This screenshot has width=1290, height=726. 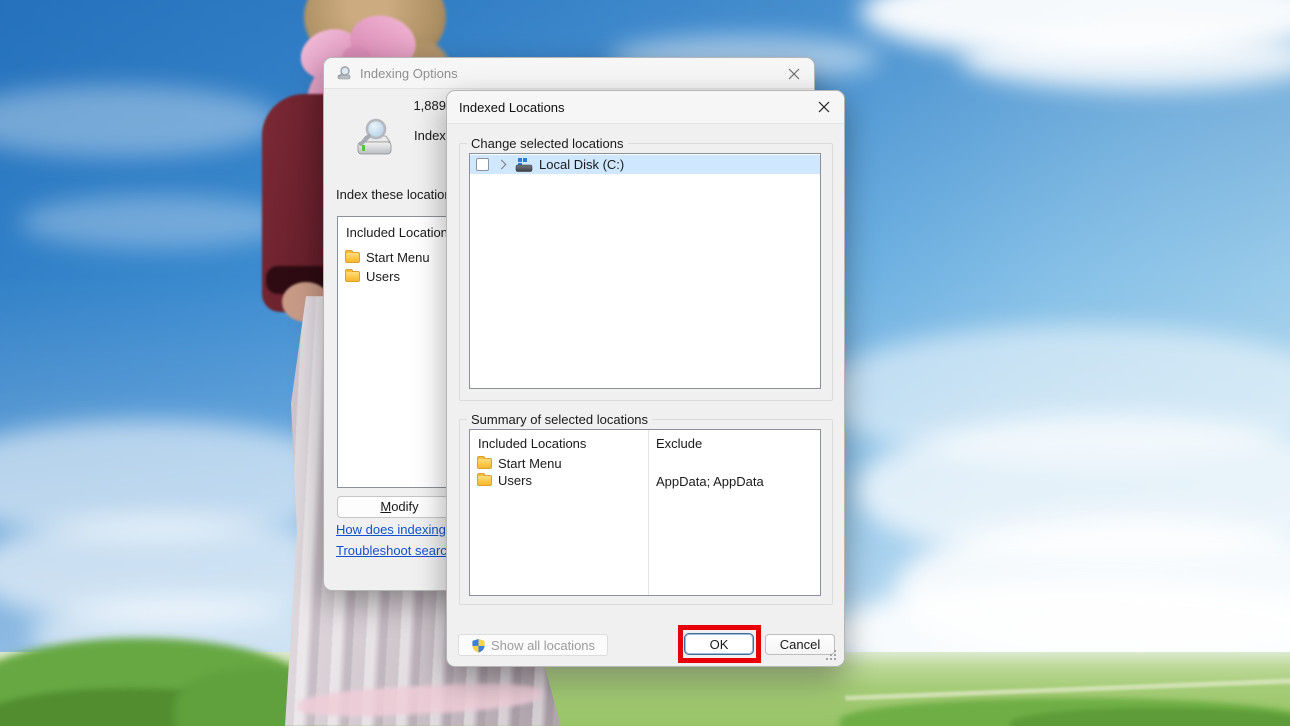 I want to click on tree-item-label: Local Disk (C:), so click(x=582, y=164).